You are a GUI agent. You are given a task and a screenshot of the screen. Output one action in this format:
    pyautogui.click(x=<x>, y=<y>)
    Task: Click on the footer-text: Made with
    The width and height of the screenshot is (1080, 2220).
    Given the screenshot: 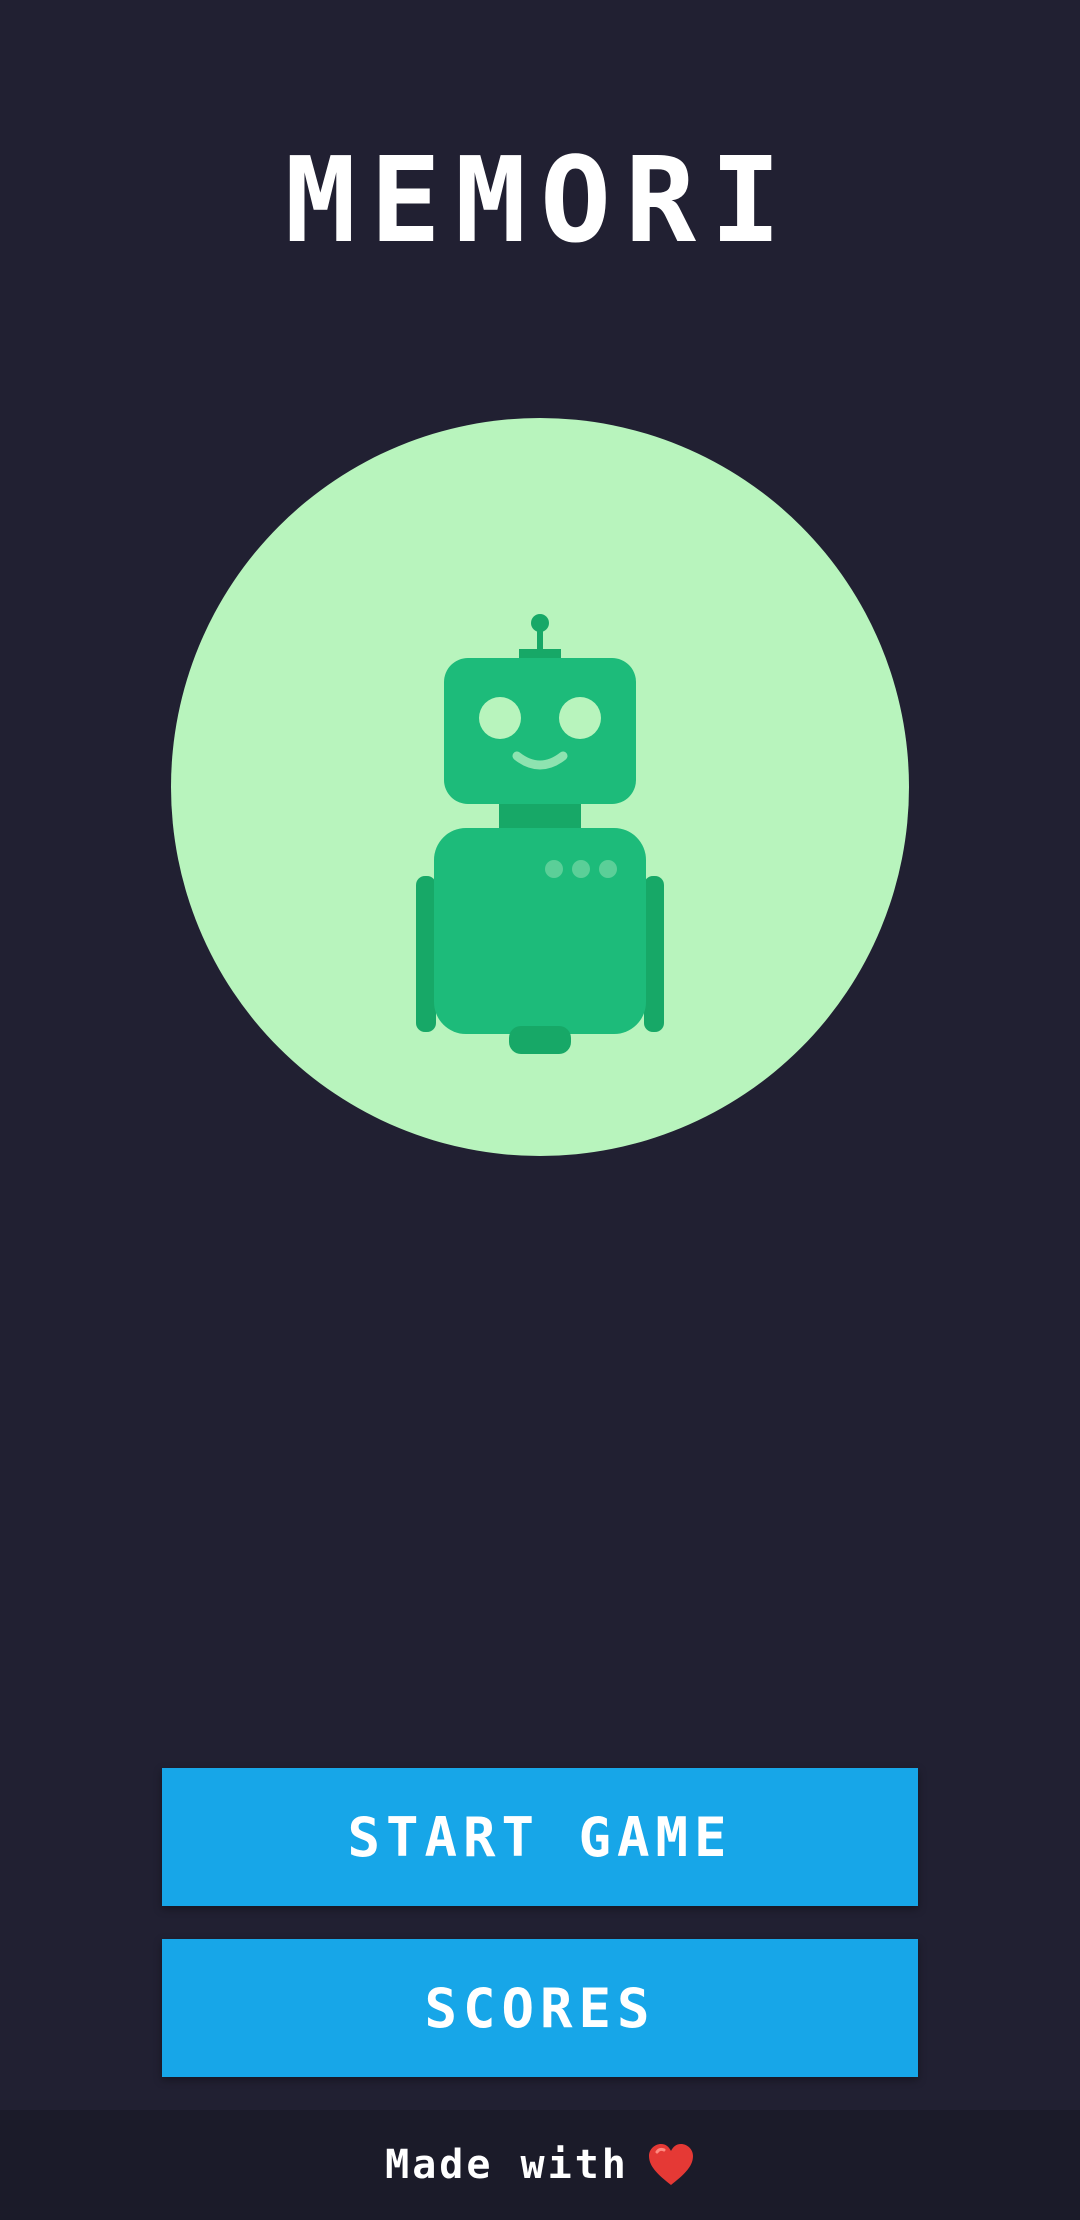 What is the action you would take?
    pyautogui.click(x=507, y=2165)
    